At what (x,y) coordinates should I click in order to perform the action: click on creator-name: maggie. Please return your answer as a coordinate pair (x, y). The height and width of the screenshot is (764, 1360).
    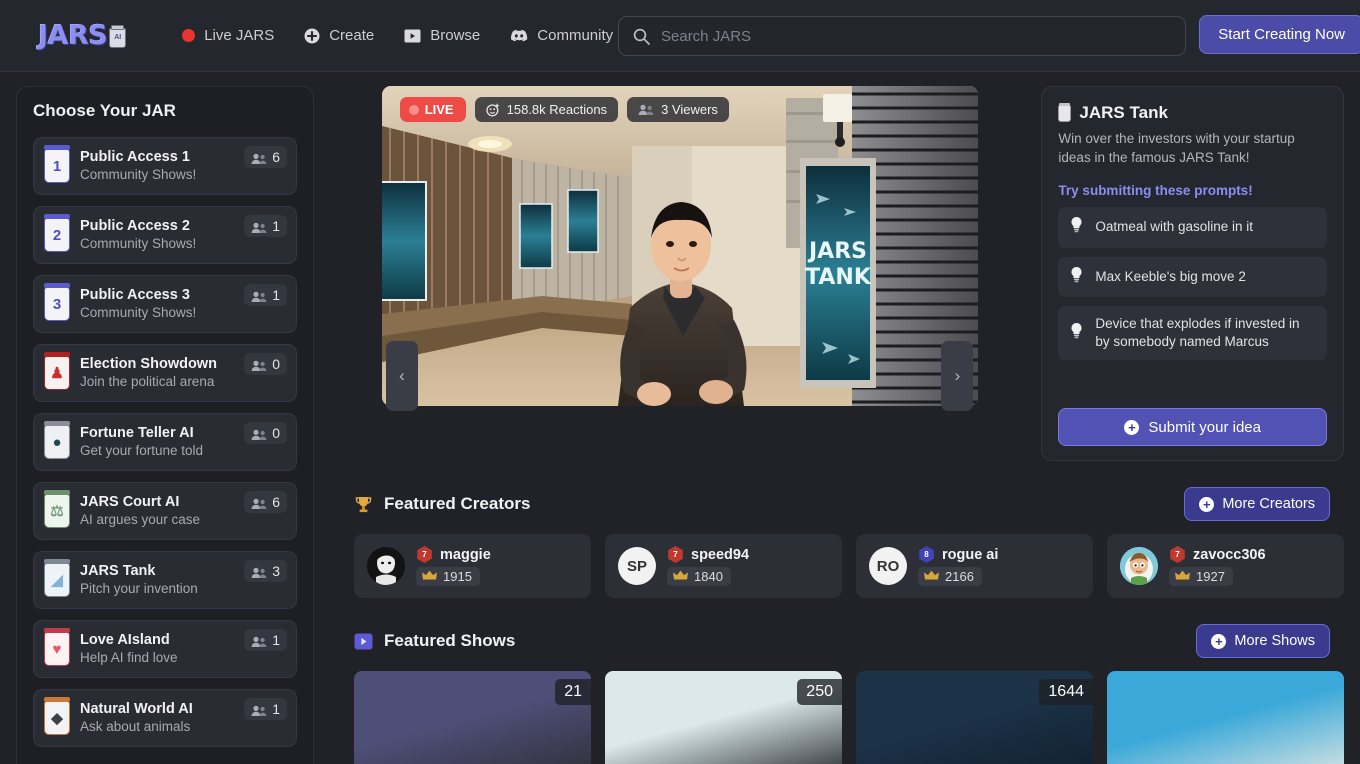
    Looking at the image, I should click on (465, 554).